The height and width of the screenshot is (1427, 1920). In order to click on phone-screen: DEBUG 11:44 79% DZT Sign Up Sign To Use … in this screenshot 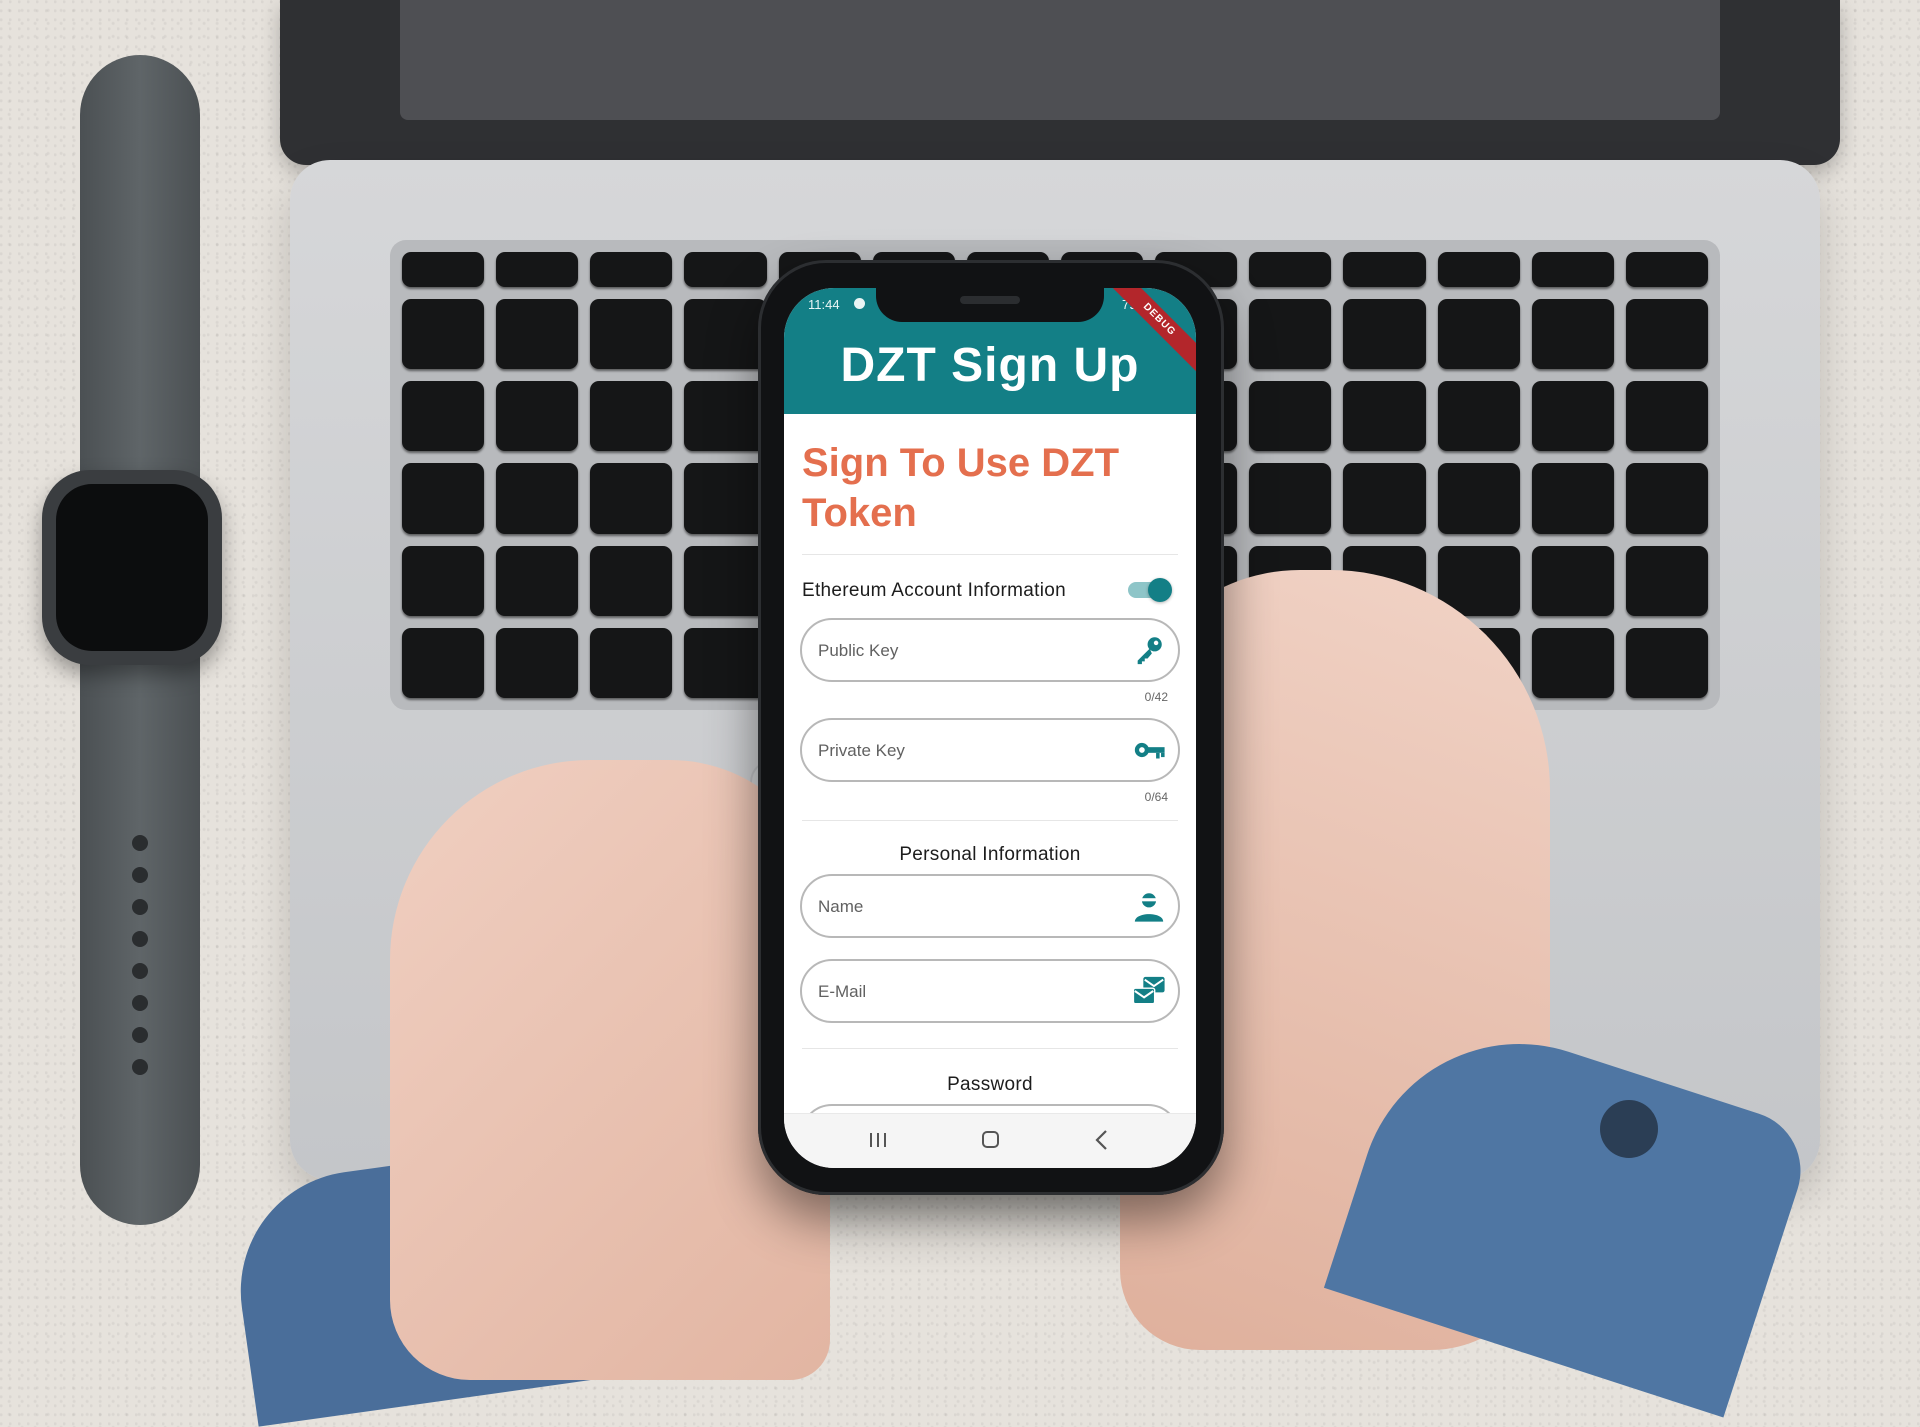, I will do `click(990, 728)`.